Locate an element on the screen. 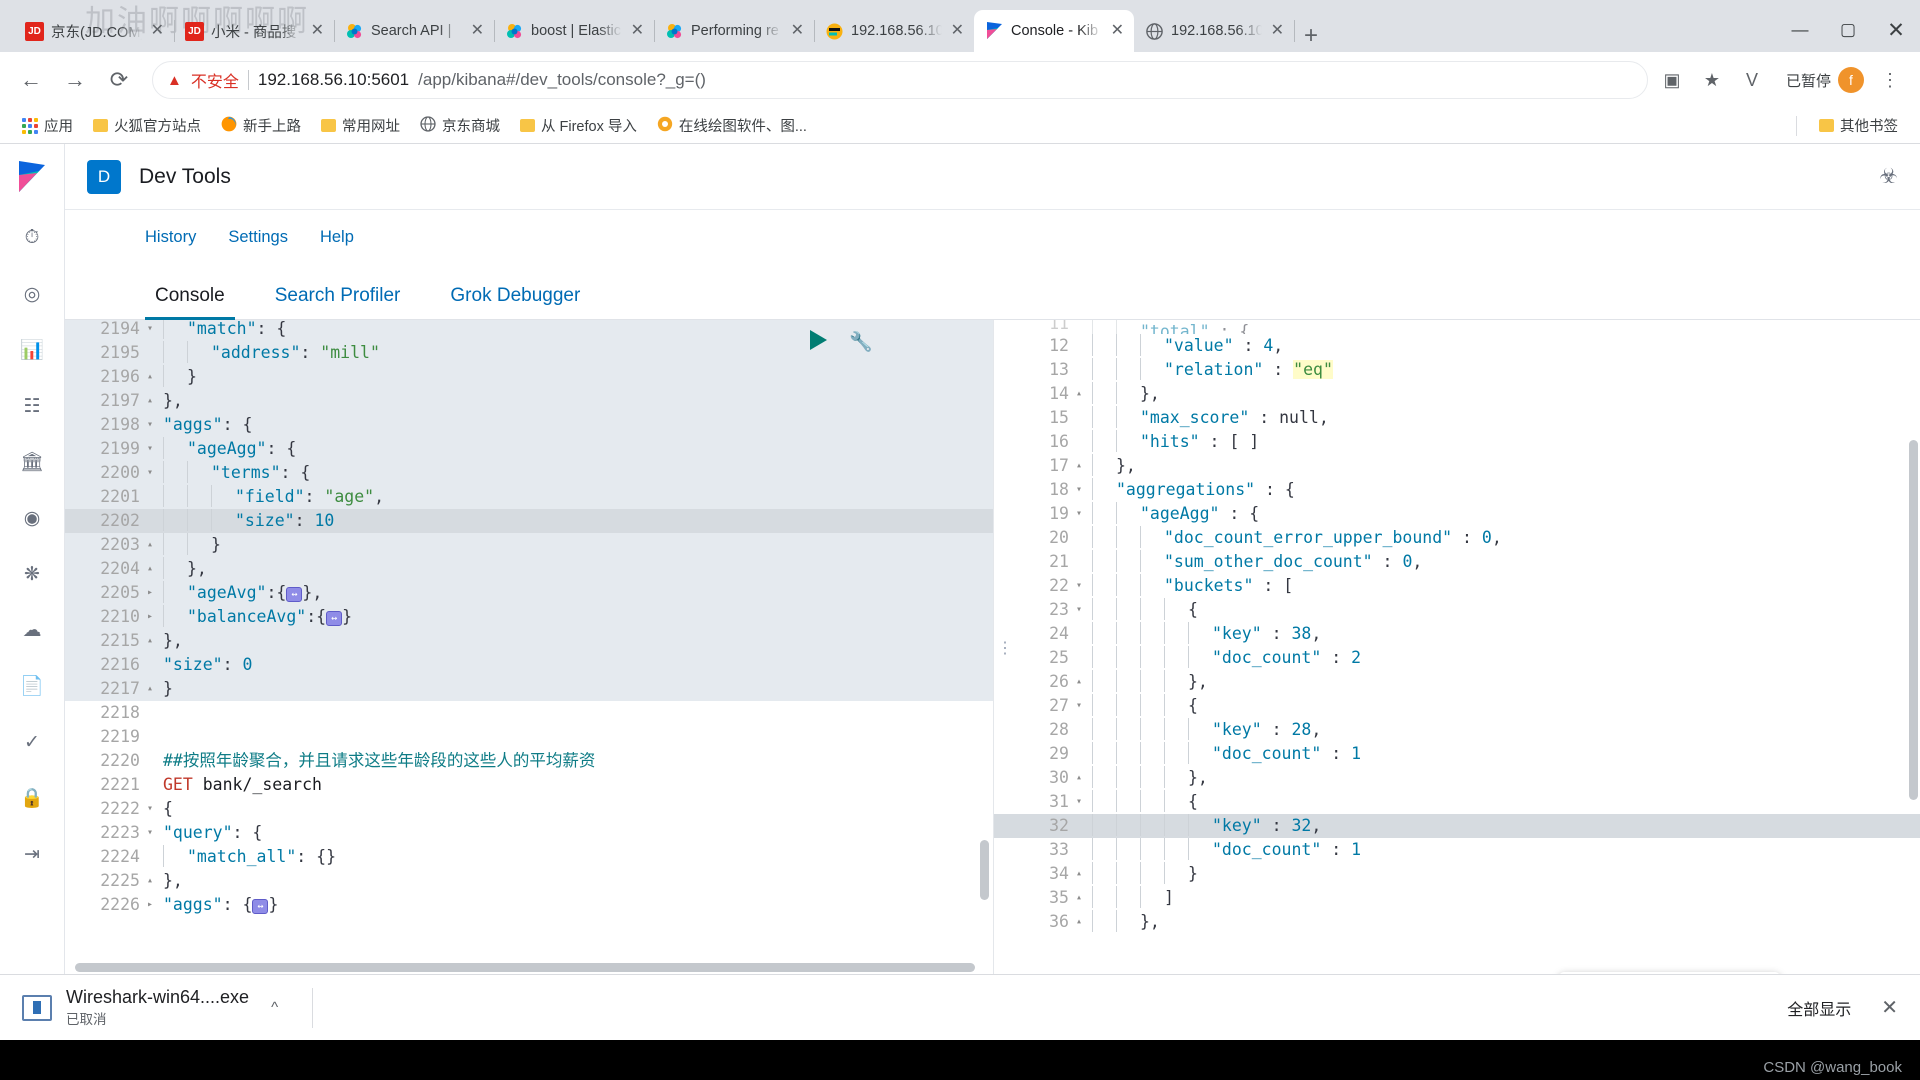 This screenshot has height=1080, width=1920. show-all-downloads-button: 全部显示 is located at coordinates (1819, 1008).